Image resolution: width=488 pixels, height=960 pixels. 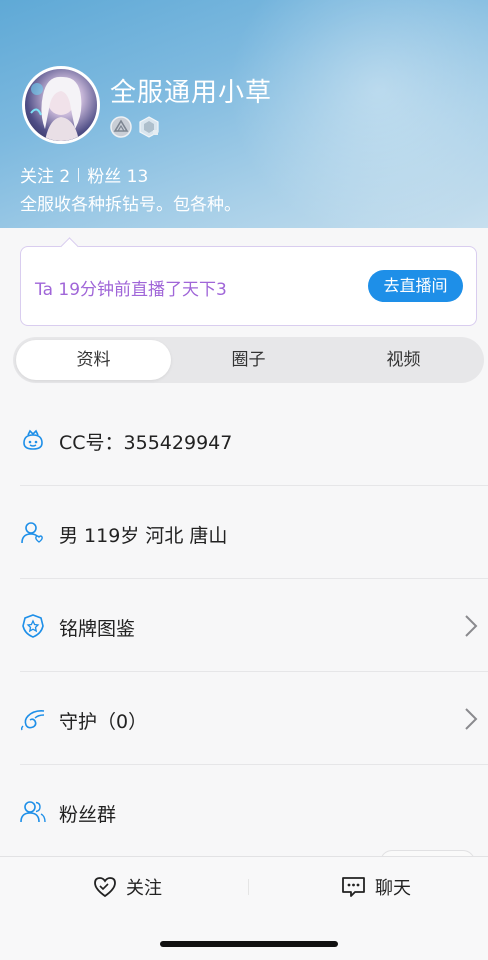 I want to click on home-indicator, so click(x=249, y=944).